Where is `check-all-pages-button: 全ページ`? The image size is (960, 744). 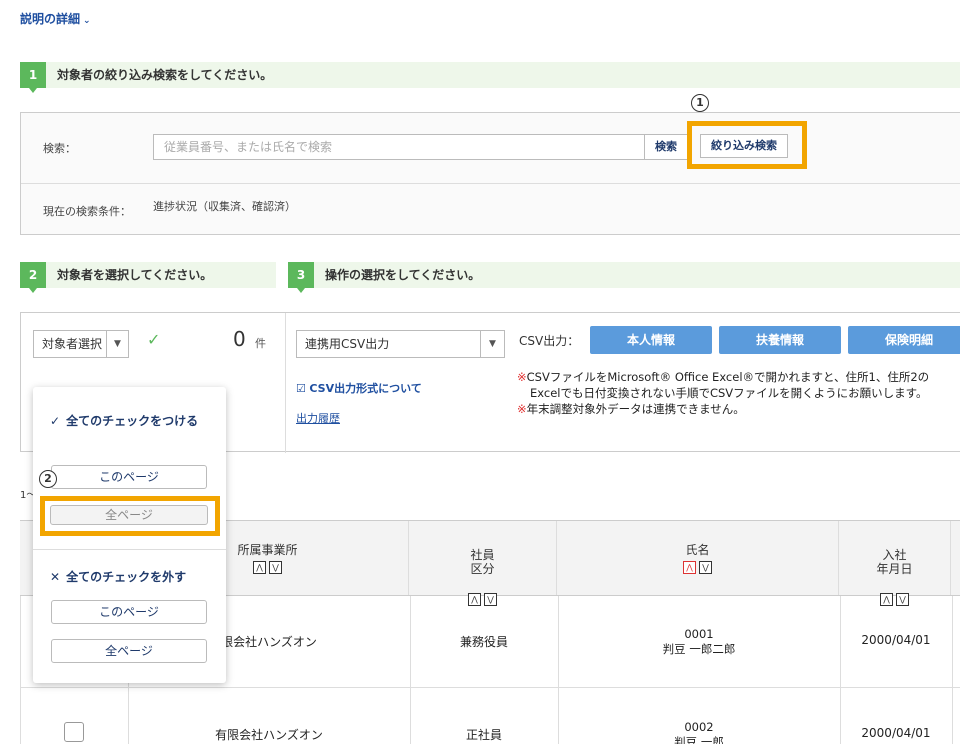
check-all-pages-button: 全ページ is located at coordinates (129, 515).